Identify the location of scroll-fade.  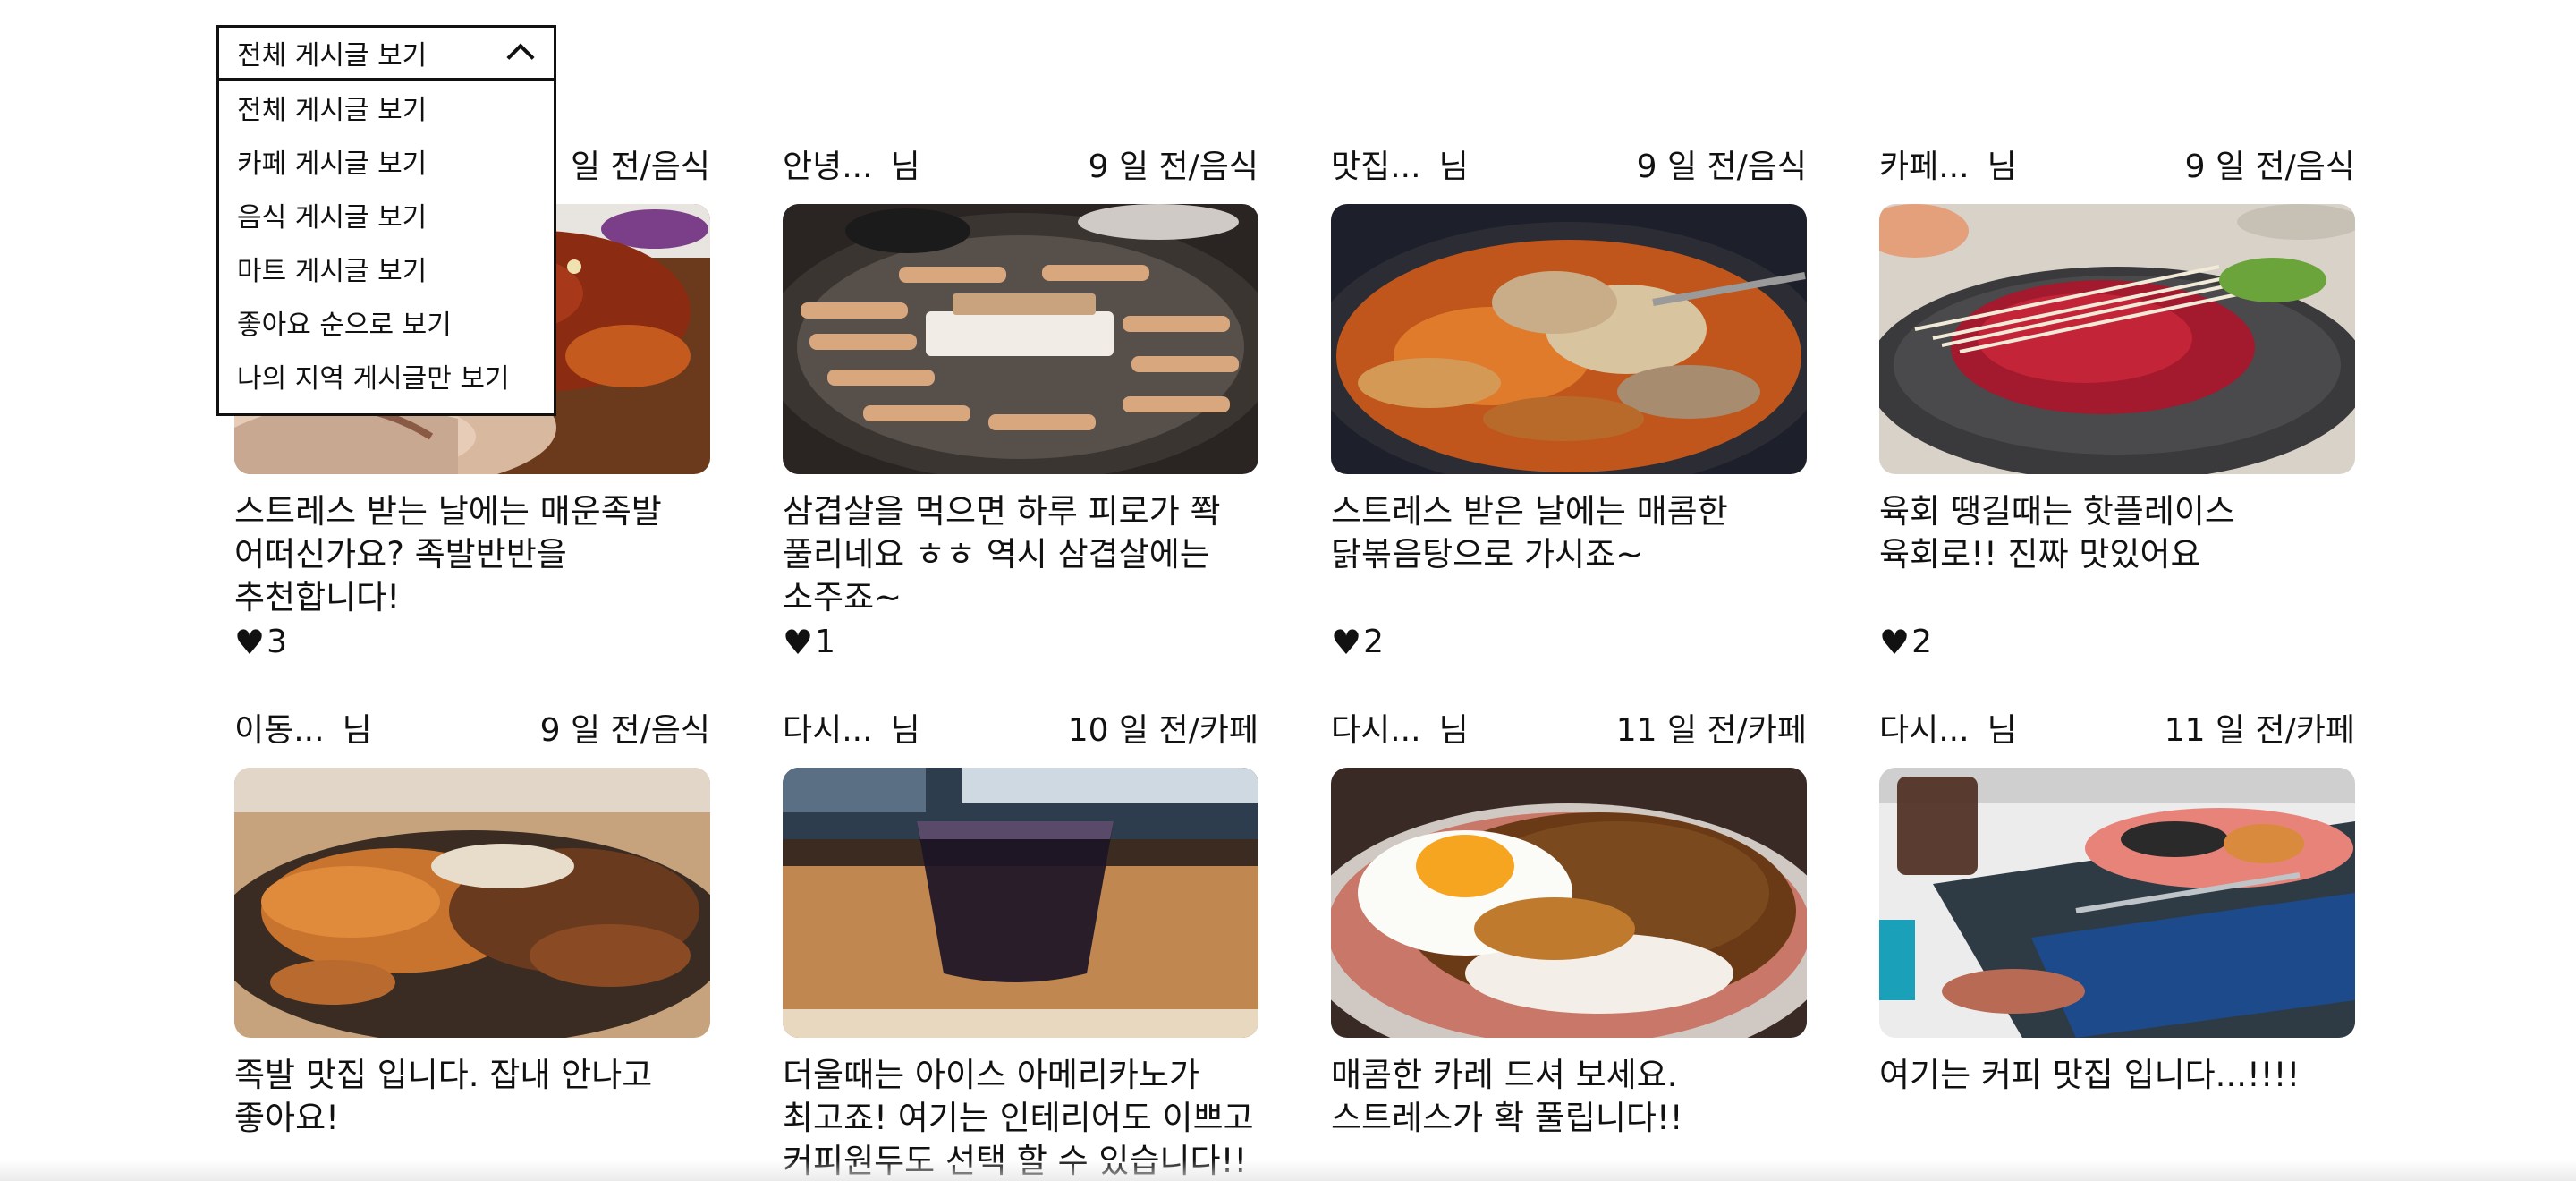
(1288, 1170).